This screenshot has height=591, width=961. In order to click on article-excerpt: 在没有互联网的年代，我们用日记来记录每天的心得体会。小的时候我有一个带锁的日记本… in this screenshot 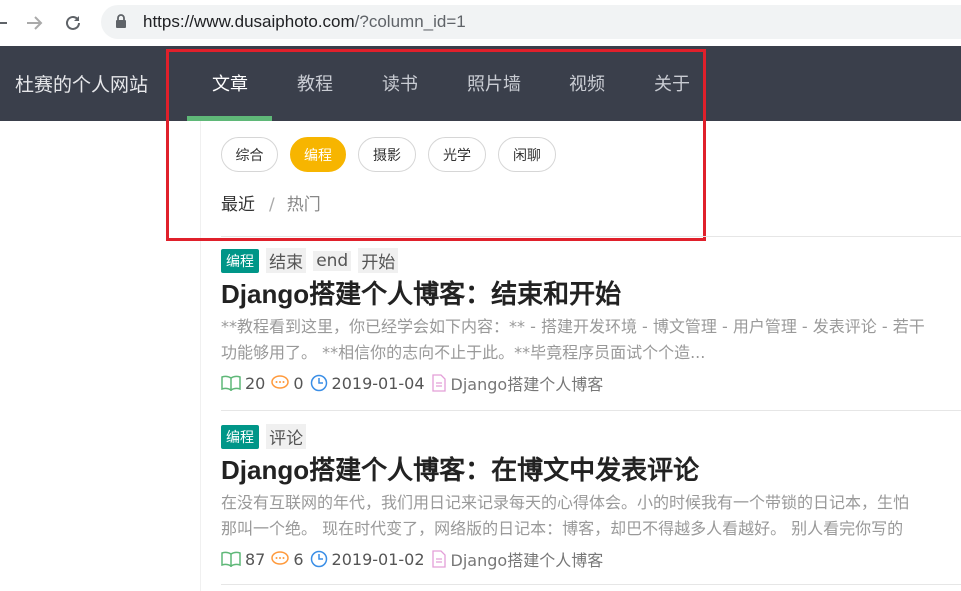, I will do `click(591, 516)`.